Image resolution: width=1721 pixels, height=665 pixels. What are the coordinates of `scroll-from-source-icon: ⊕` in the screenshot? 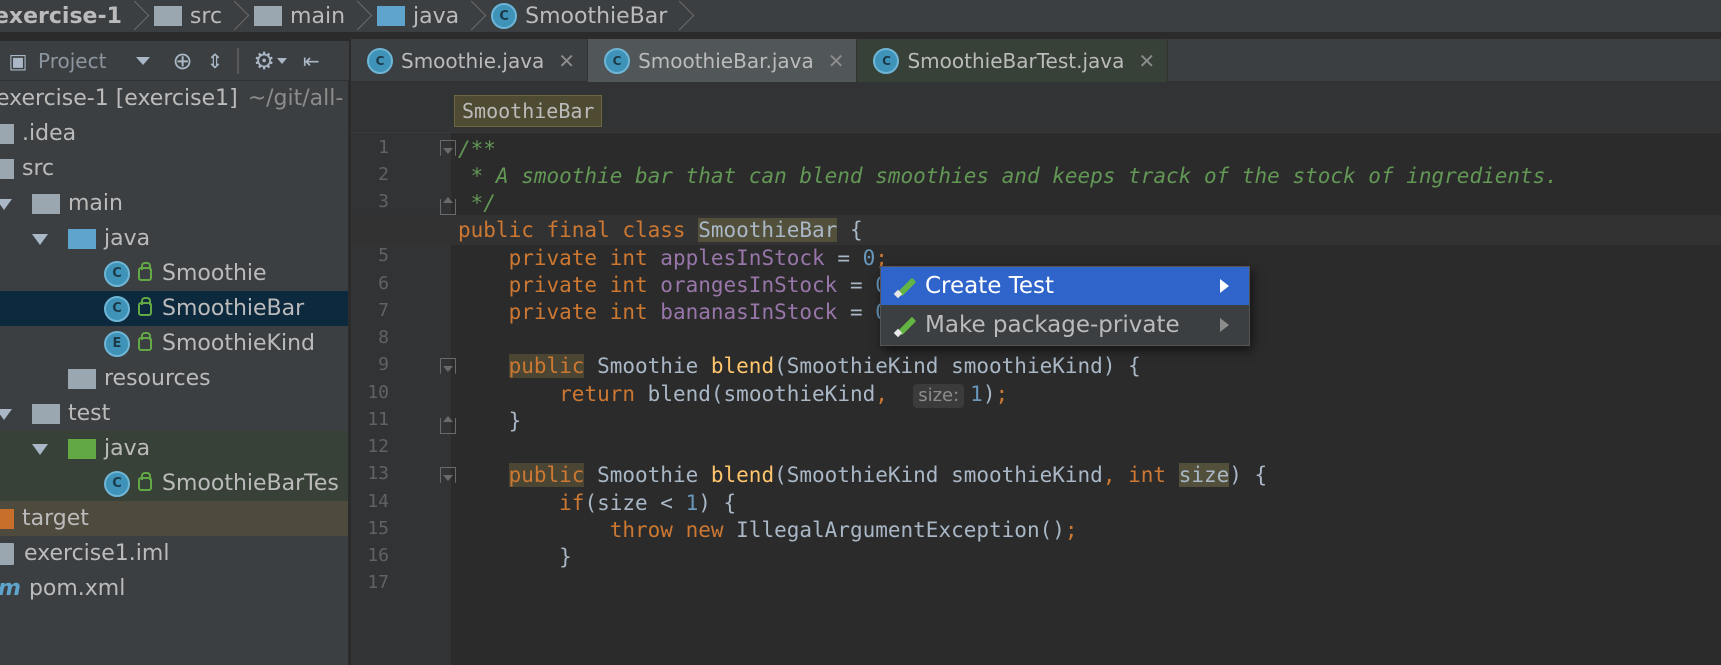 It's located at (182, 61).